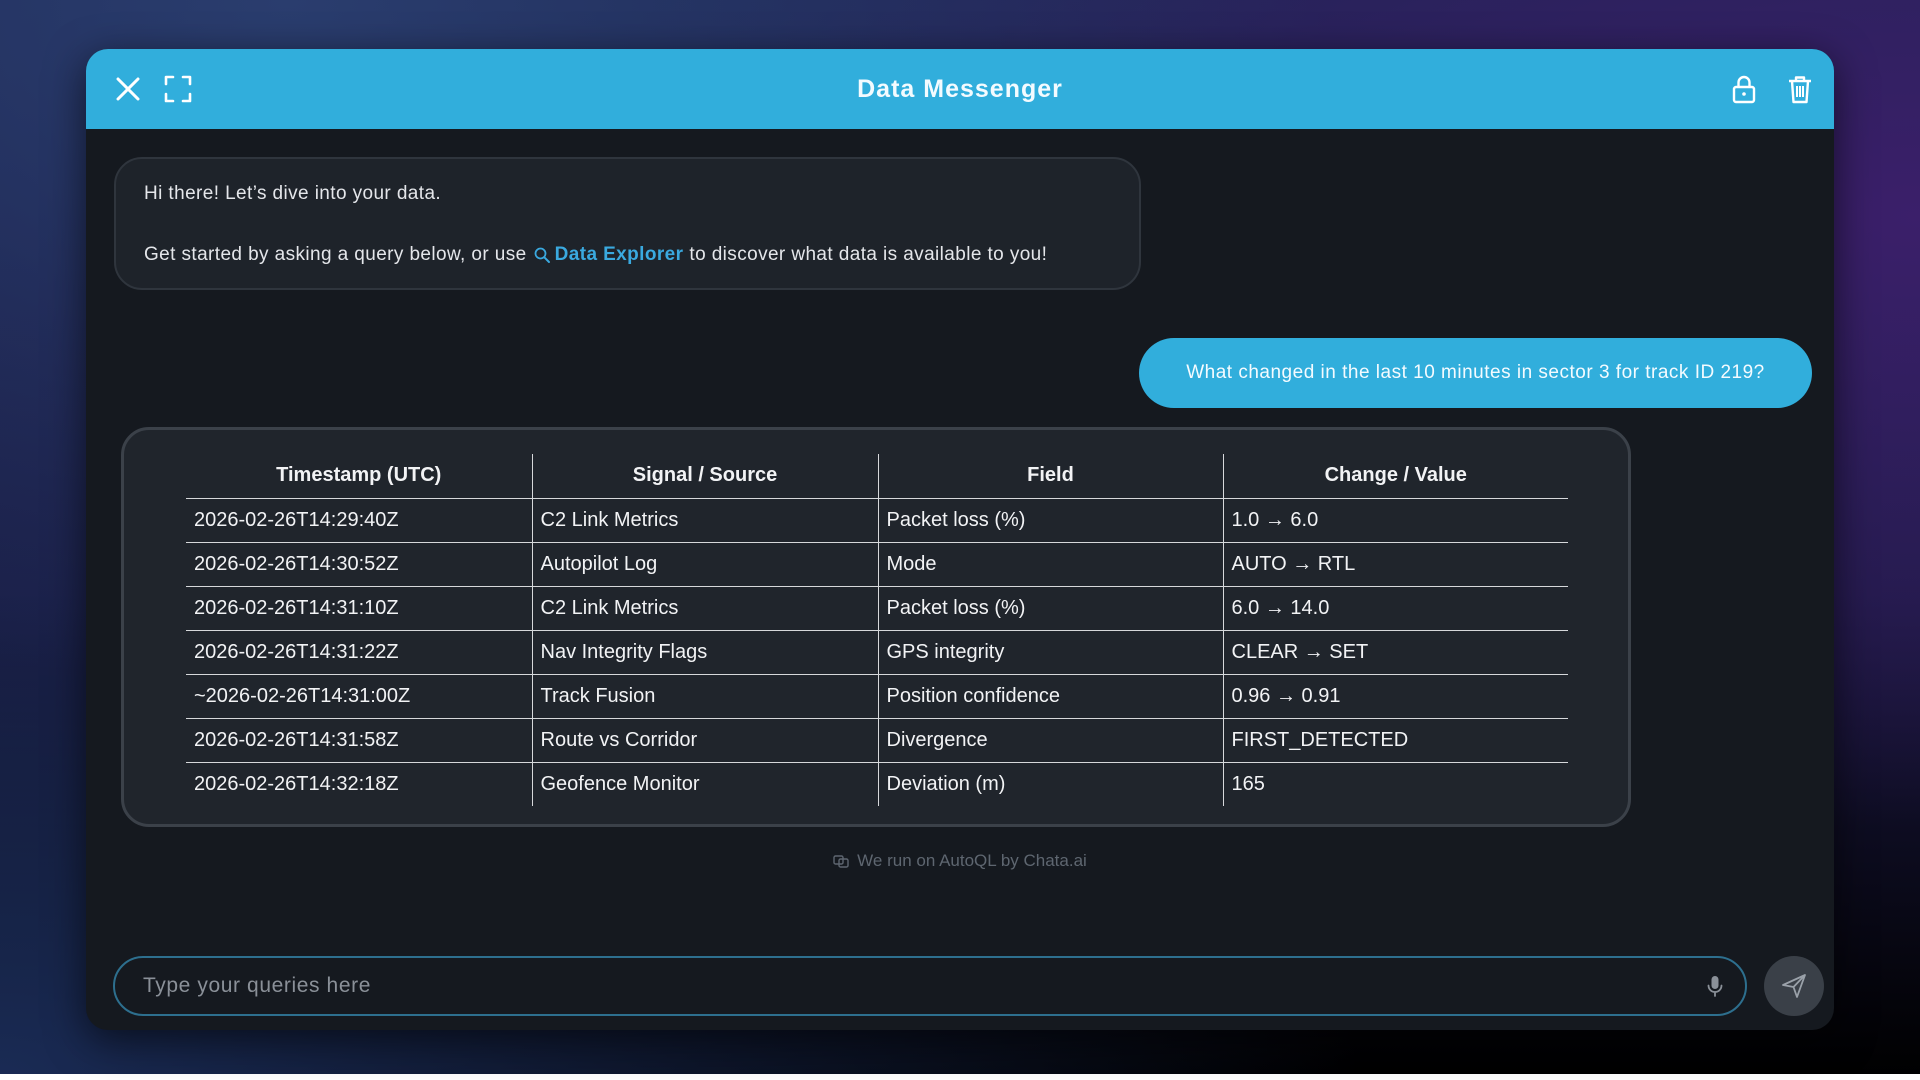 This screenshot has height=1080, width=1920. What do you see at coordinates (619, 254) in the screenshot?
I see `data-explorer-label: Data Explorer` at bounding box center [619, 254].